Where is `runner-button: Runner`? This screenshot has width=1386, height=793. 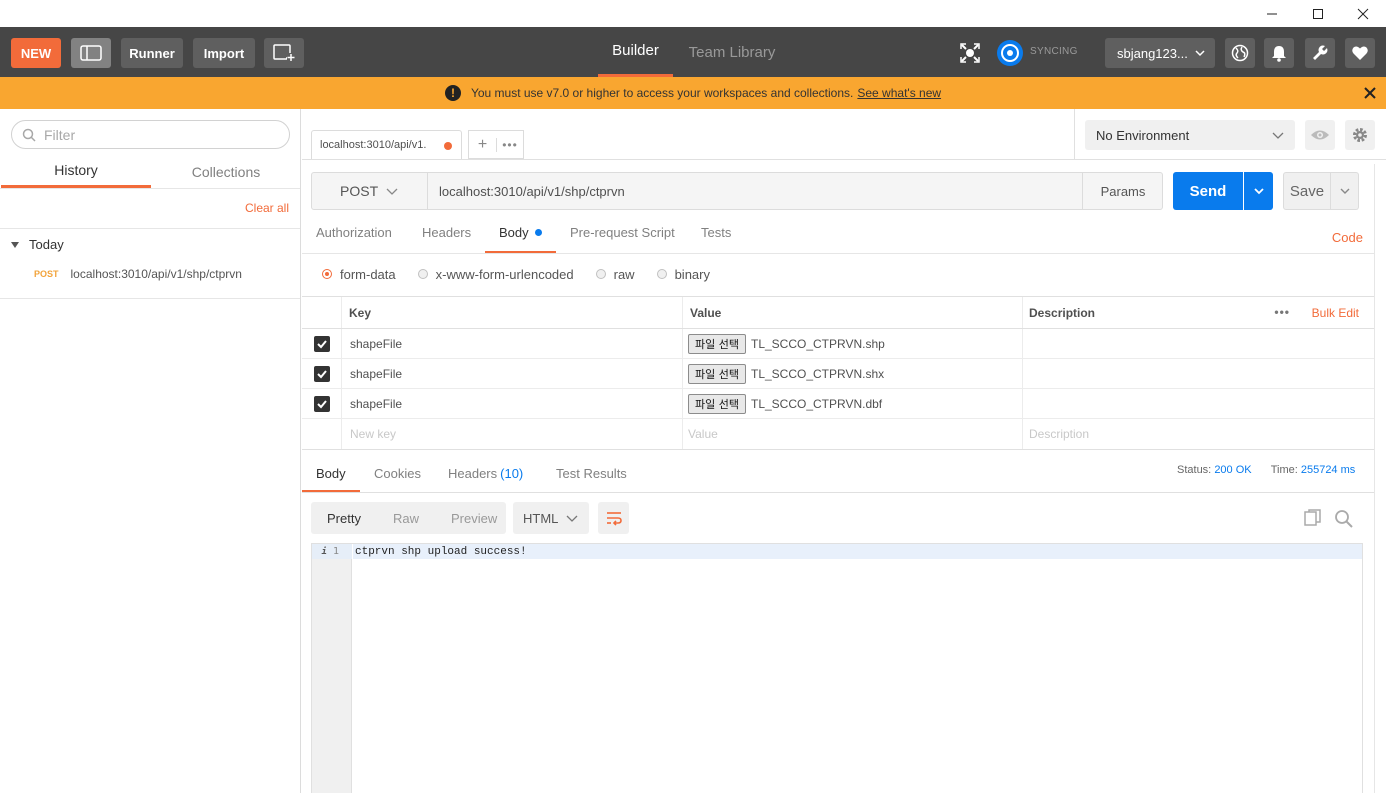 runner-button: Runner is located at coordinates (152, 53).